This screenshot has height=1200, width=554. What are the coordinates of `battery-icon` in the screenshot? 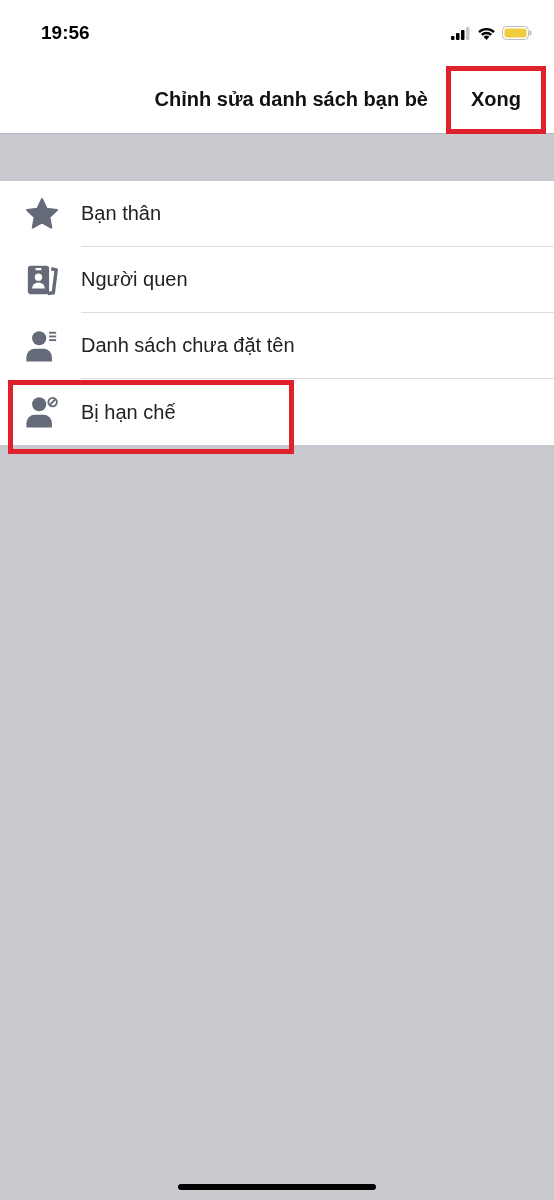 It's located at (517, 33).